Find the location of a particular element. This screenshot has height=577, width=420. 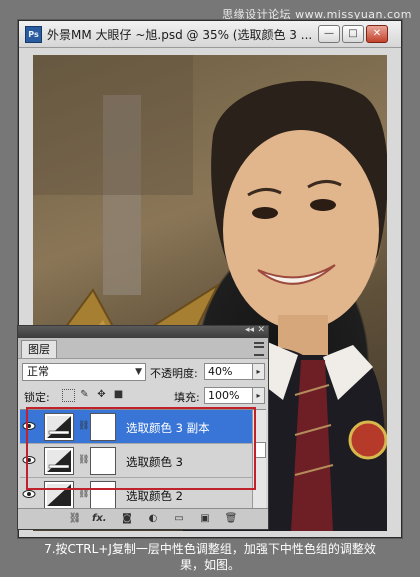

dropdown-arrow-icon: ▼ is located at coordinates (138, 372).